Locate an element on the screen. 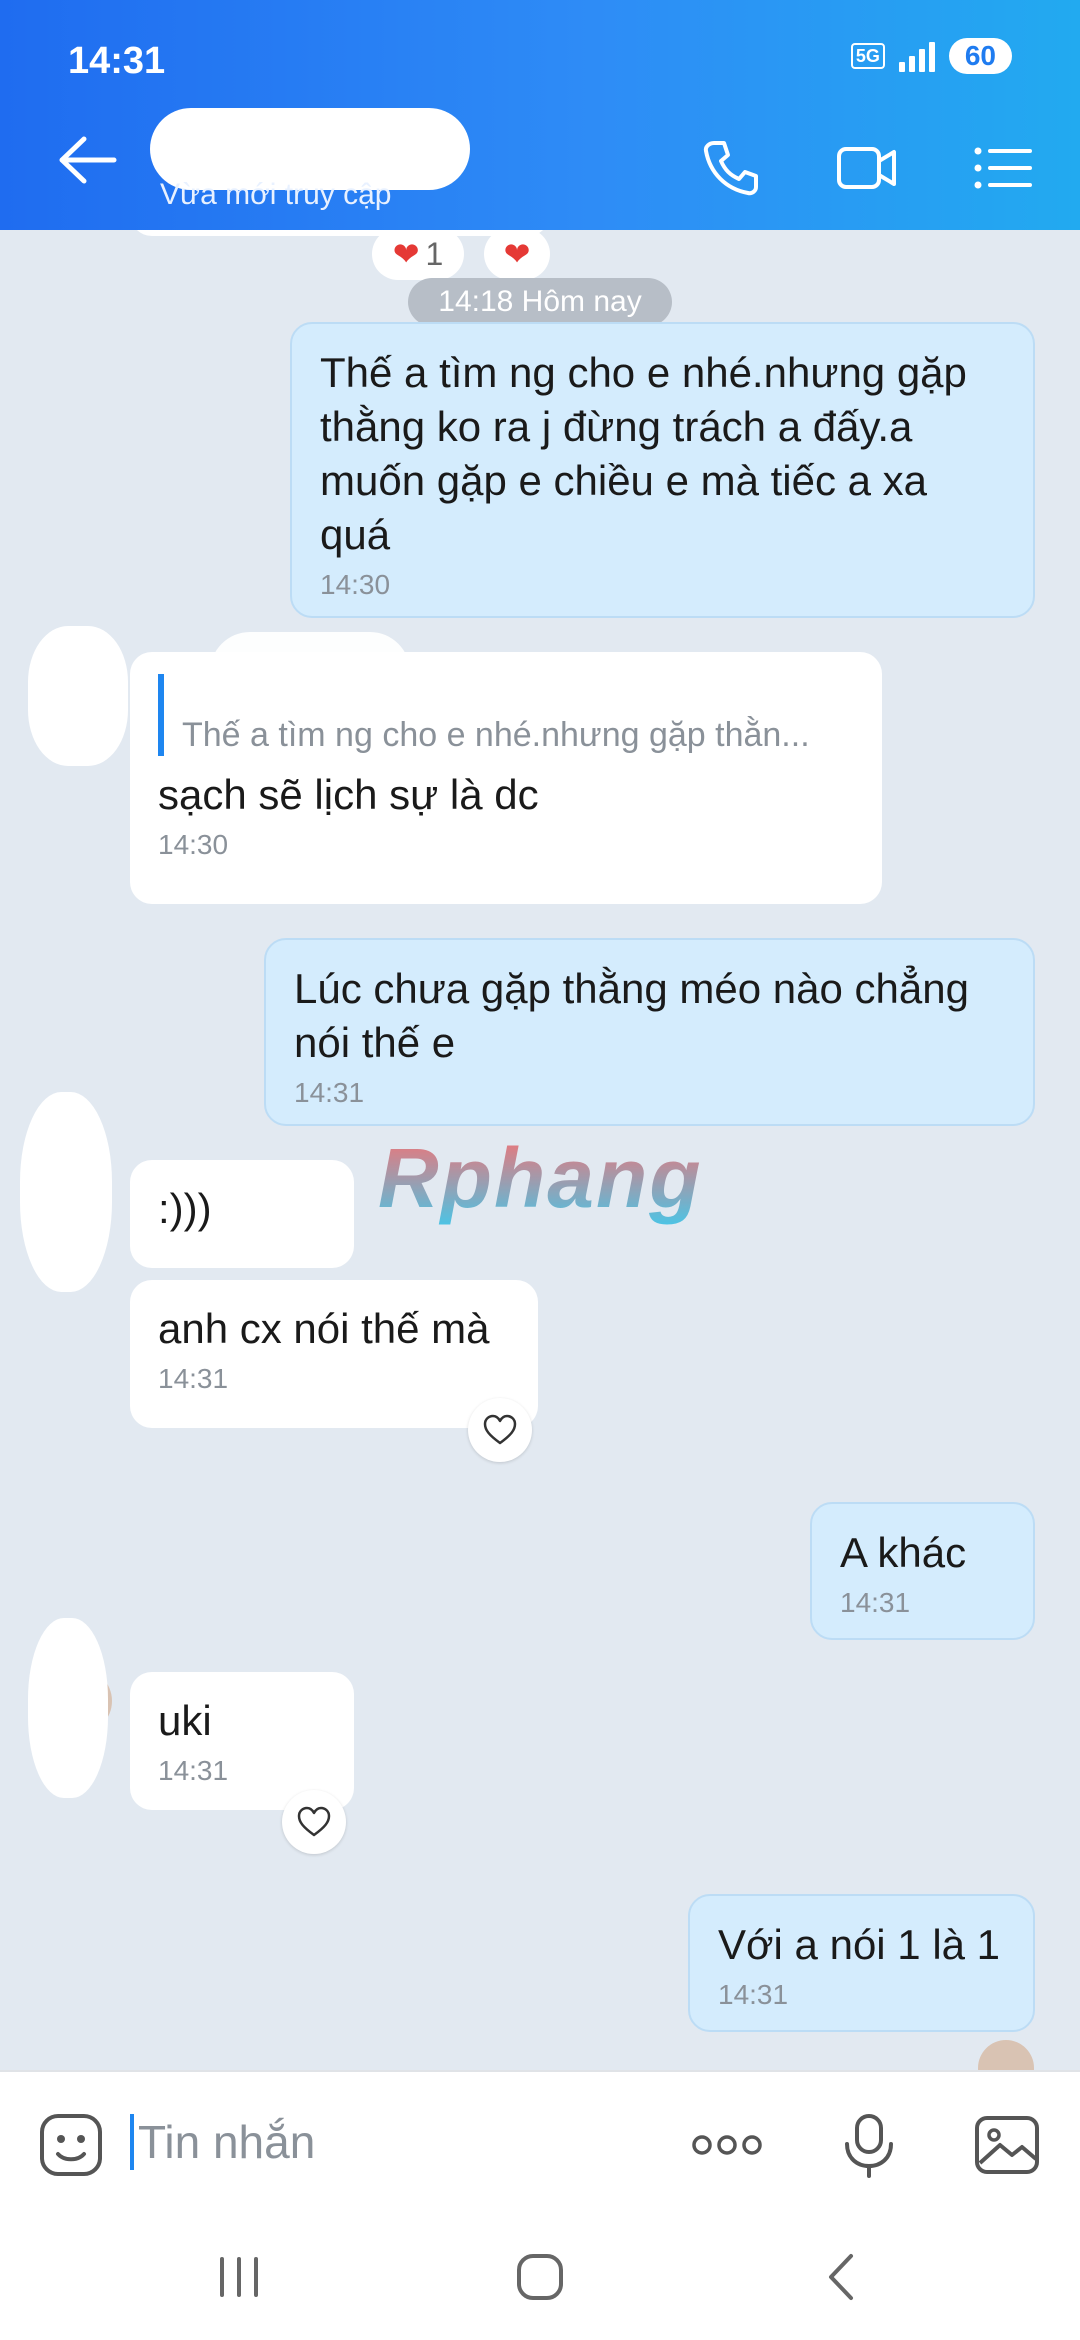 The height and width of the screenshot is (2340, 1080). reaction-pill: ❤ 1 is located at coordinates (418, 255).